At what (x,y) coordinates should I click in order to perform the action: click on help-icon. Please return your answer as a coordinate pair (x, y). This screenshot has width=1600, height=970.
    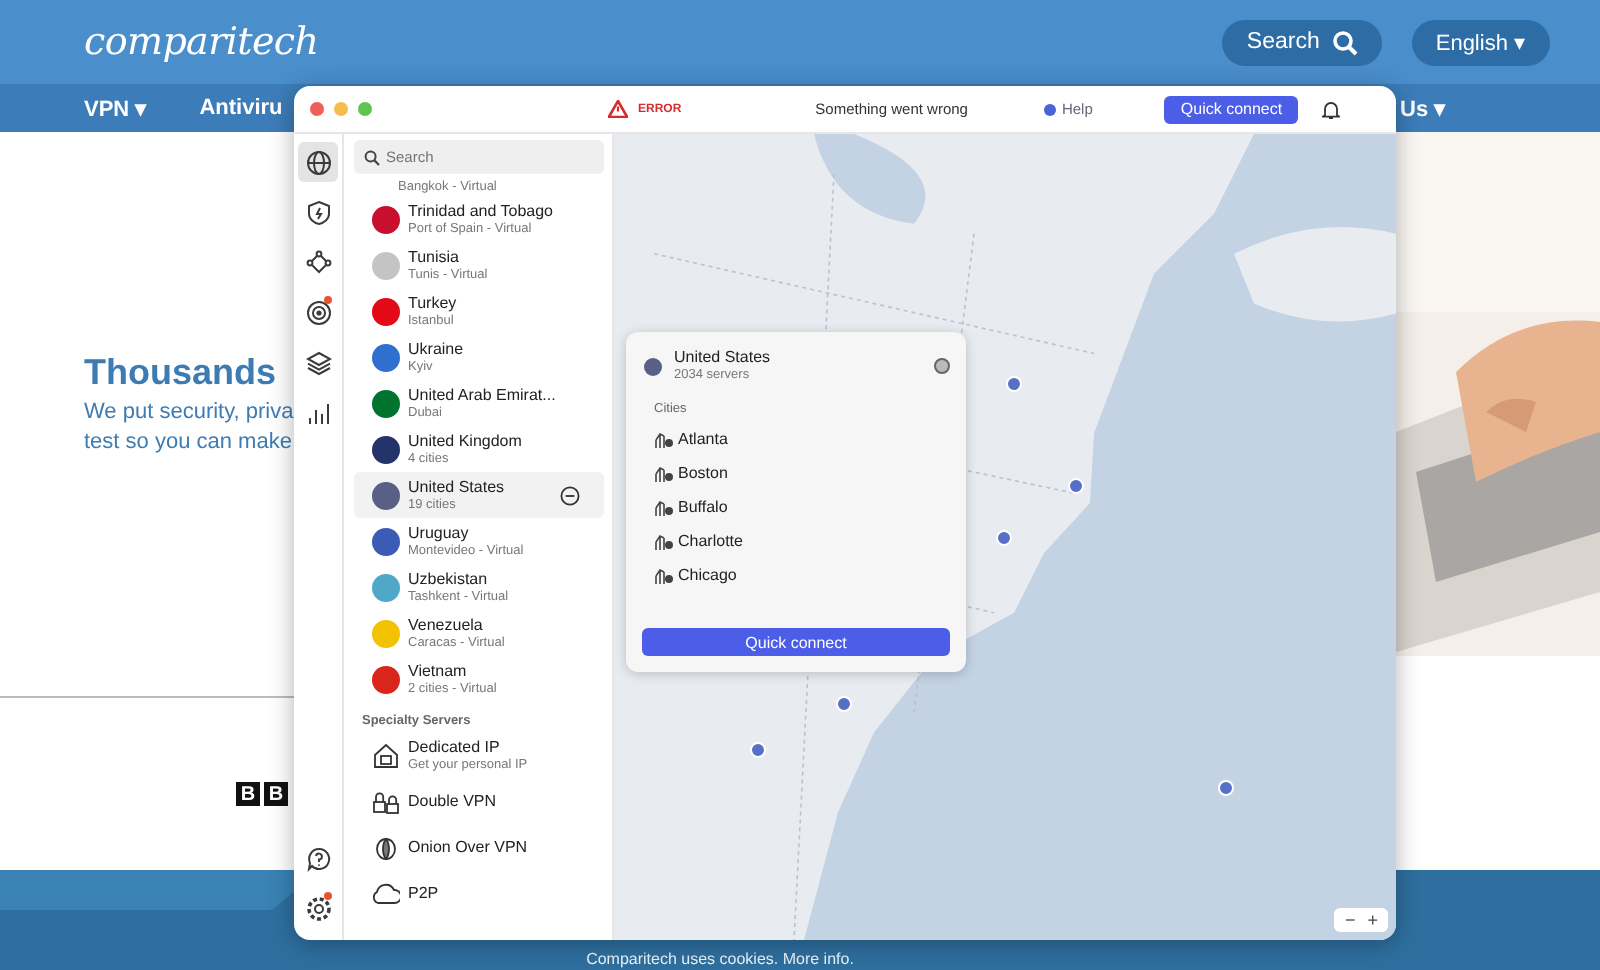
    Looking at the image, I should click on (318, 858).